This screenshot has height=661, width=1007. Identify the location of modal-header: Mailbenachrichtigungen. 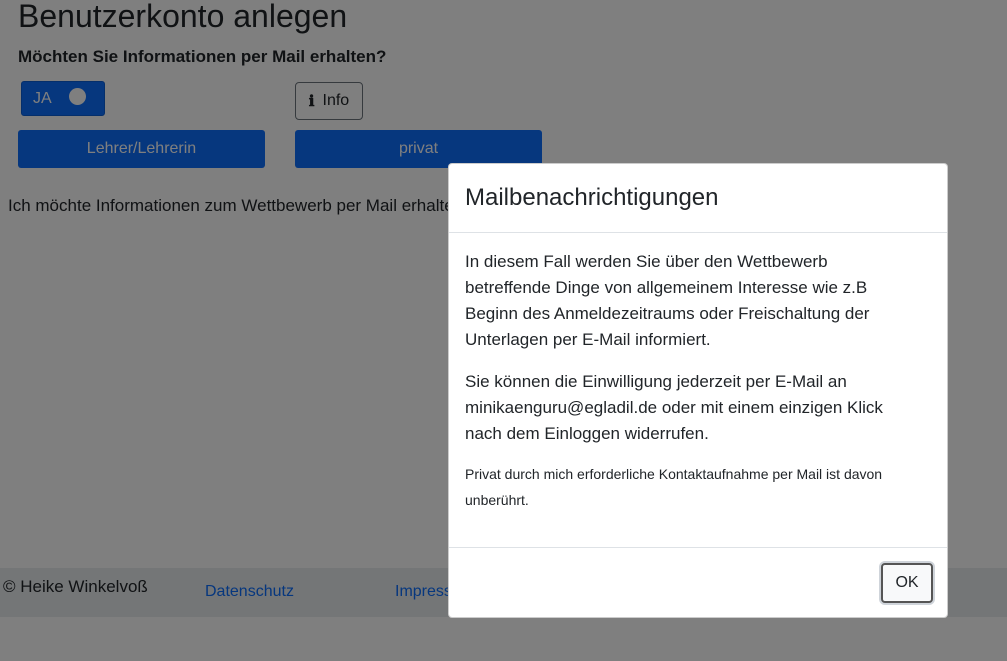
(698, 198).